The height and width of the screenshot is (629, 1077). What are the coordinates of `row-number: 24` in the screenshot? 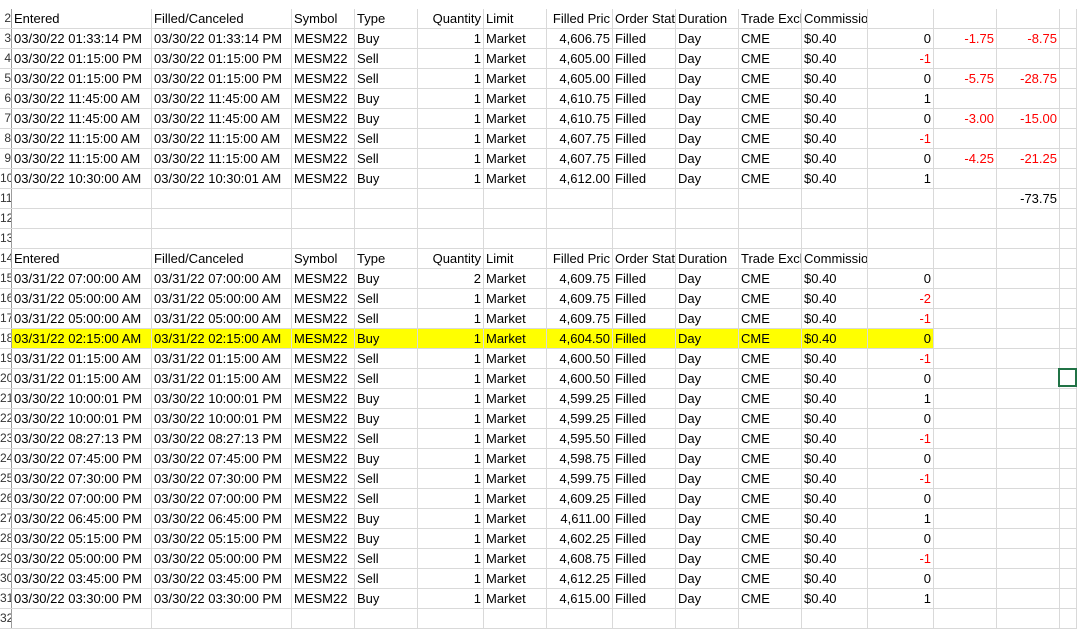 It's located at (6, 458).